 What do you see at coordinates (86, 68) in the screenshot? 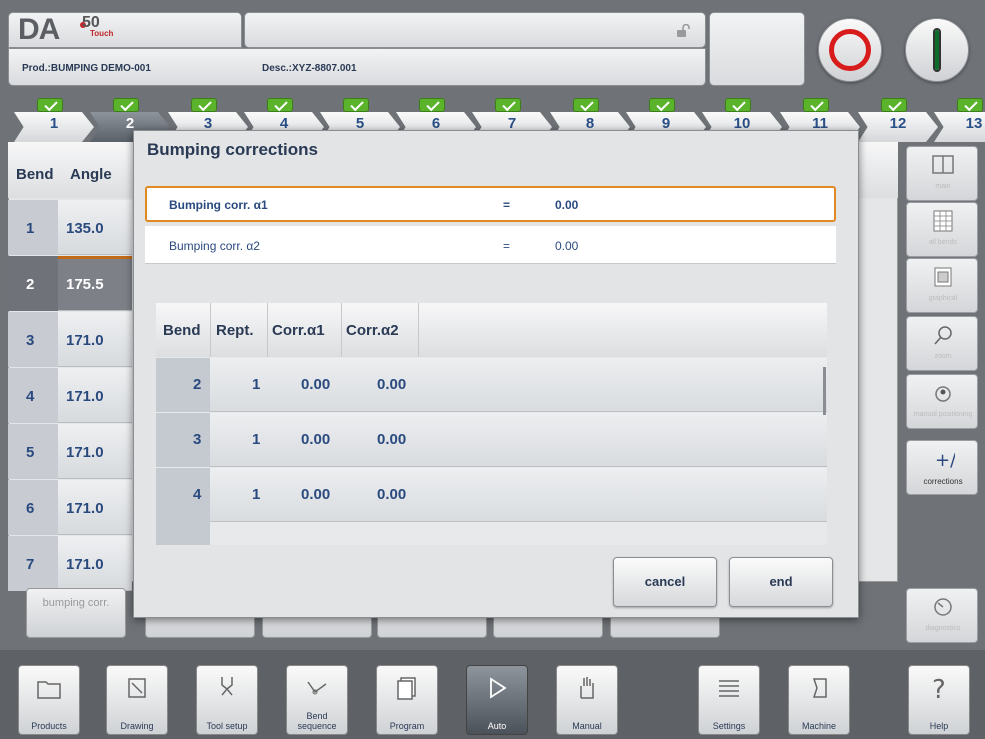
I see `product-label: Prod.:BUMPING DEMO-001` at bounding box center [86, 68].